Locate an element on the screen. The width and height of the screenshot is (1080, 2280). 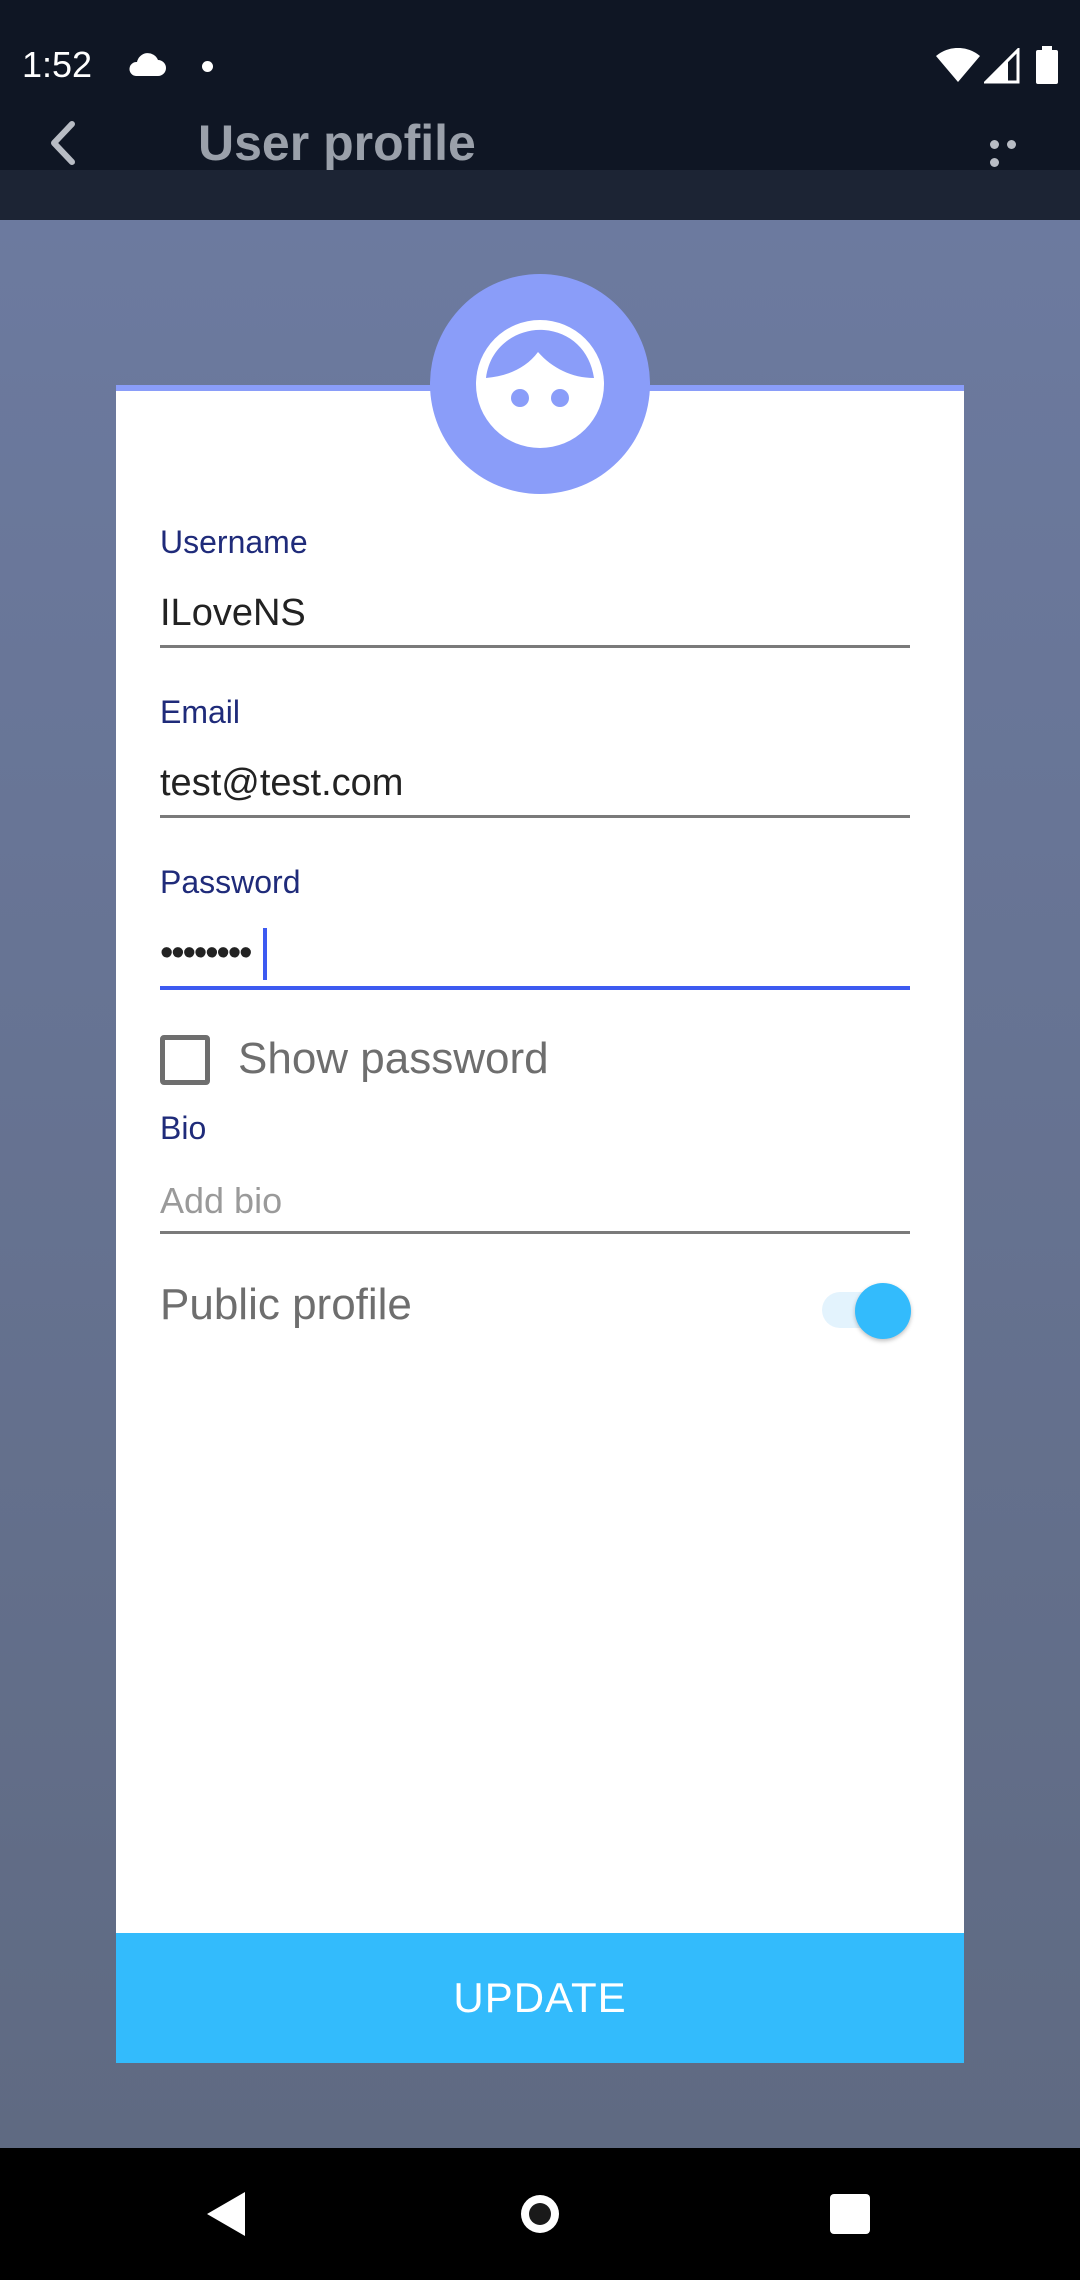
app-bar-divider is located at coordinates (540, 195).